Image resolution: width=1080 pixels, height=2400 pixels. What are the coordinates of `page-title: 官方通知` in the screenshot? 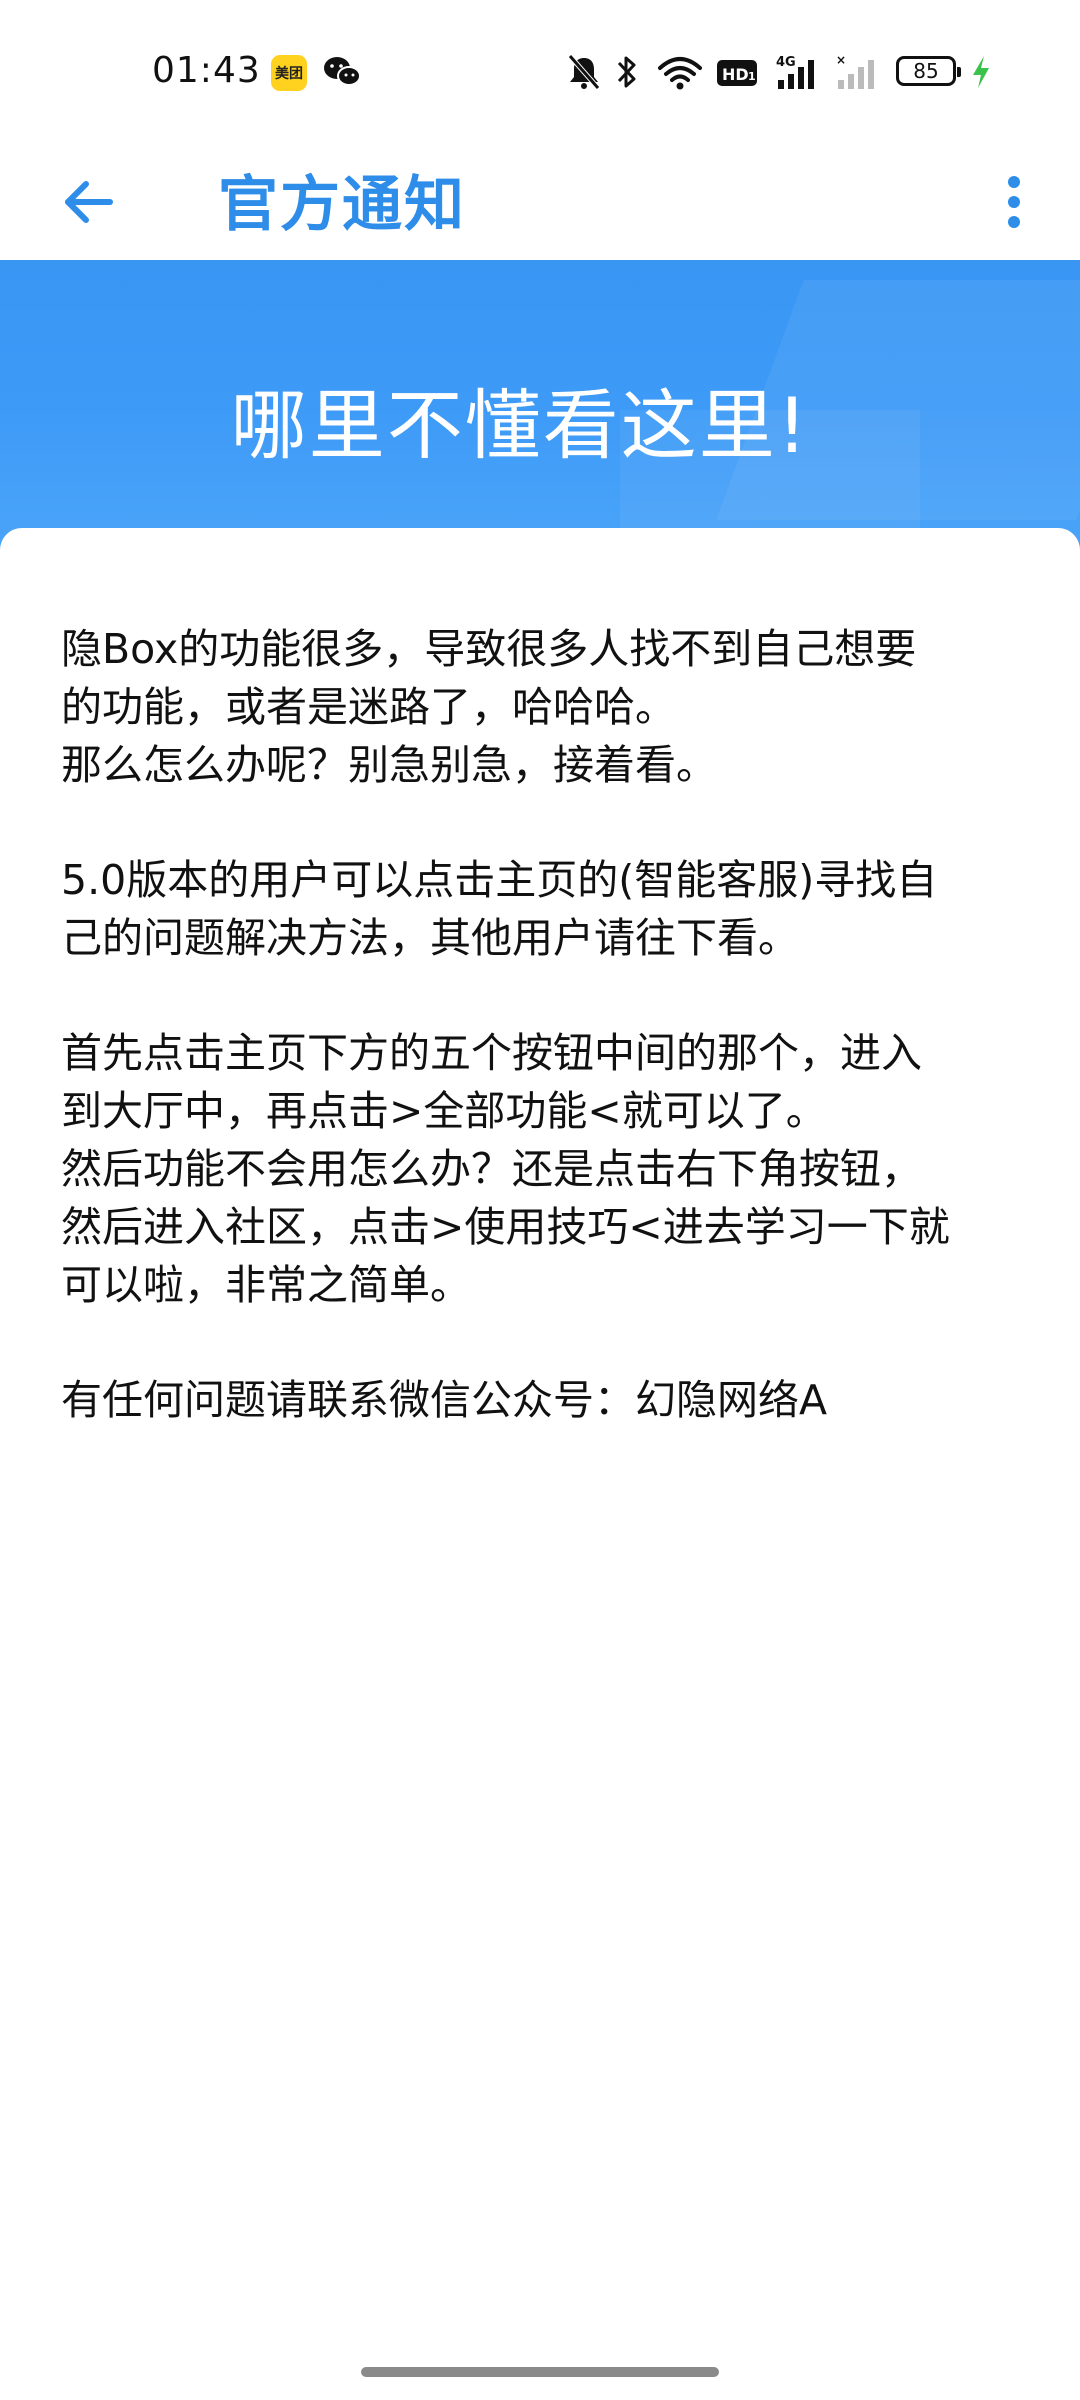 It's located at (342, 205).